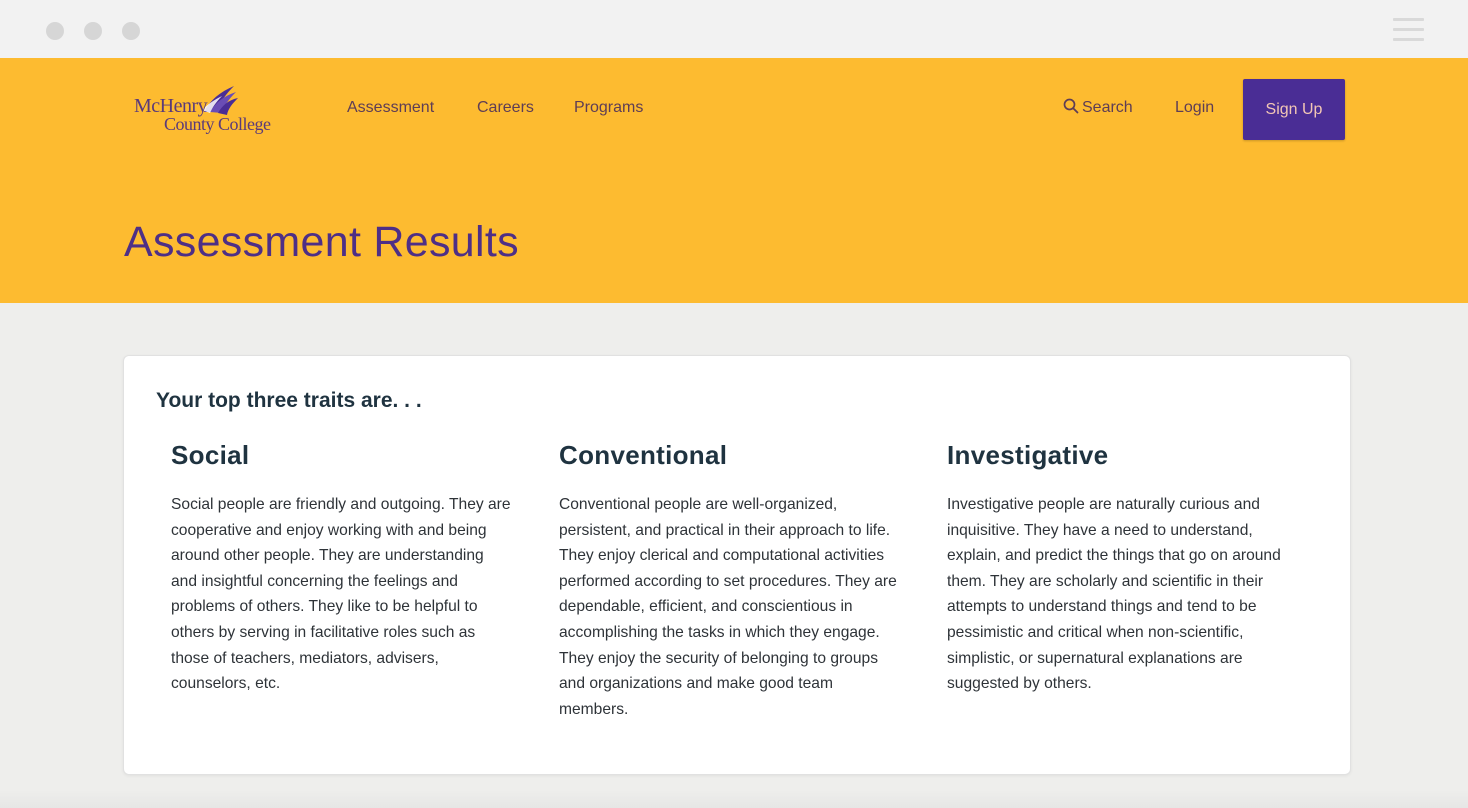  I want to click on magnifier-icon, so click(1071, 106).